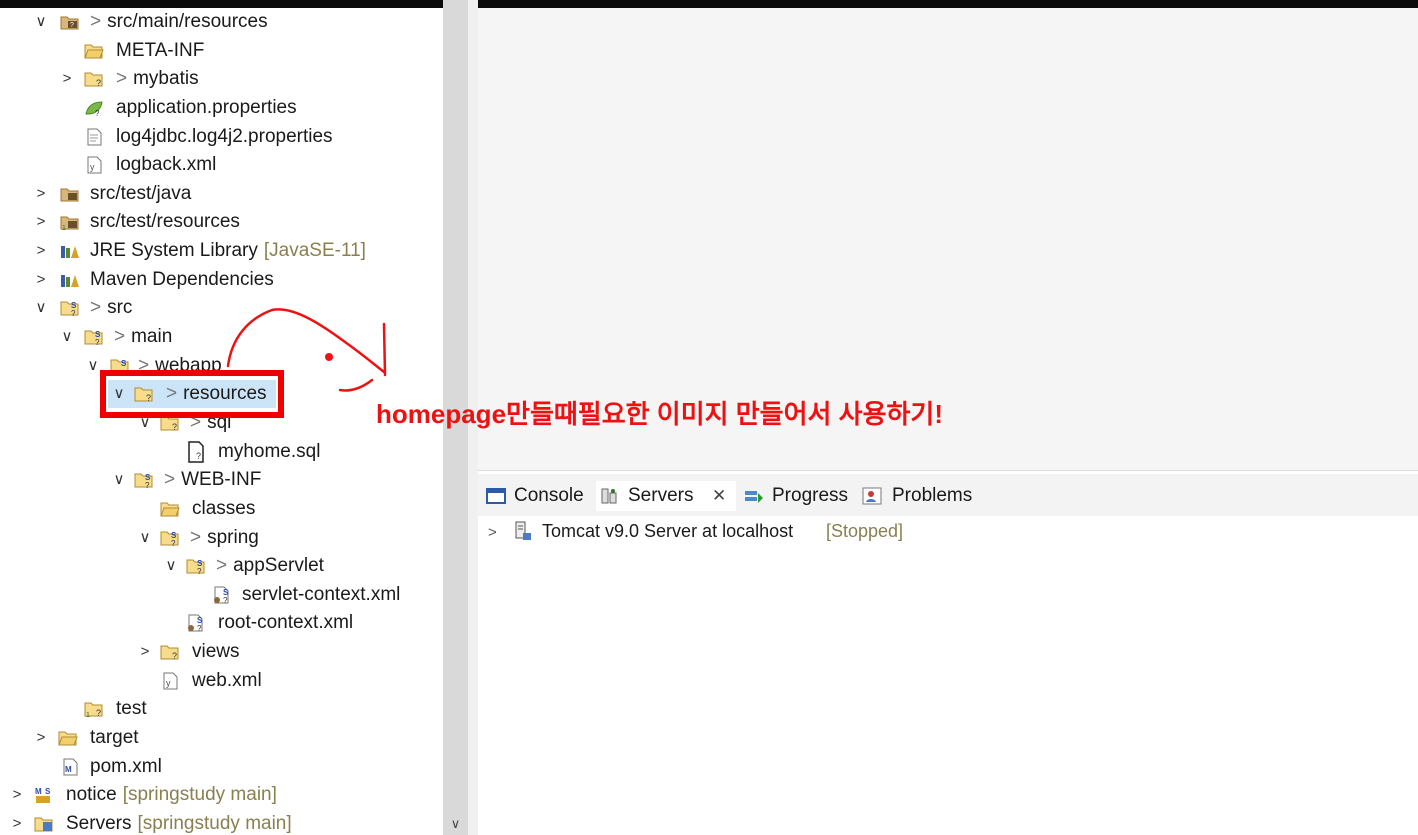  Describe the element at coordinates (221, 22) in the screenshot. I see `tree-item-src-main-resources: ∨ ? > src/main/resources` at that location.